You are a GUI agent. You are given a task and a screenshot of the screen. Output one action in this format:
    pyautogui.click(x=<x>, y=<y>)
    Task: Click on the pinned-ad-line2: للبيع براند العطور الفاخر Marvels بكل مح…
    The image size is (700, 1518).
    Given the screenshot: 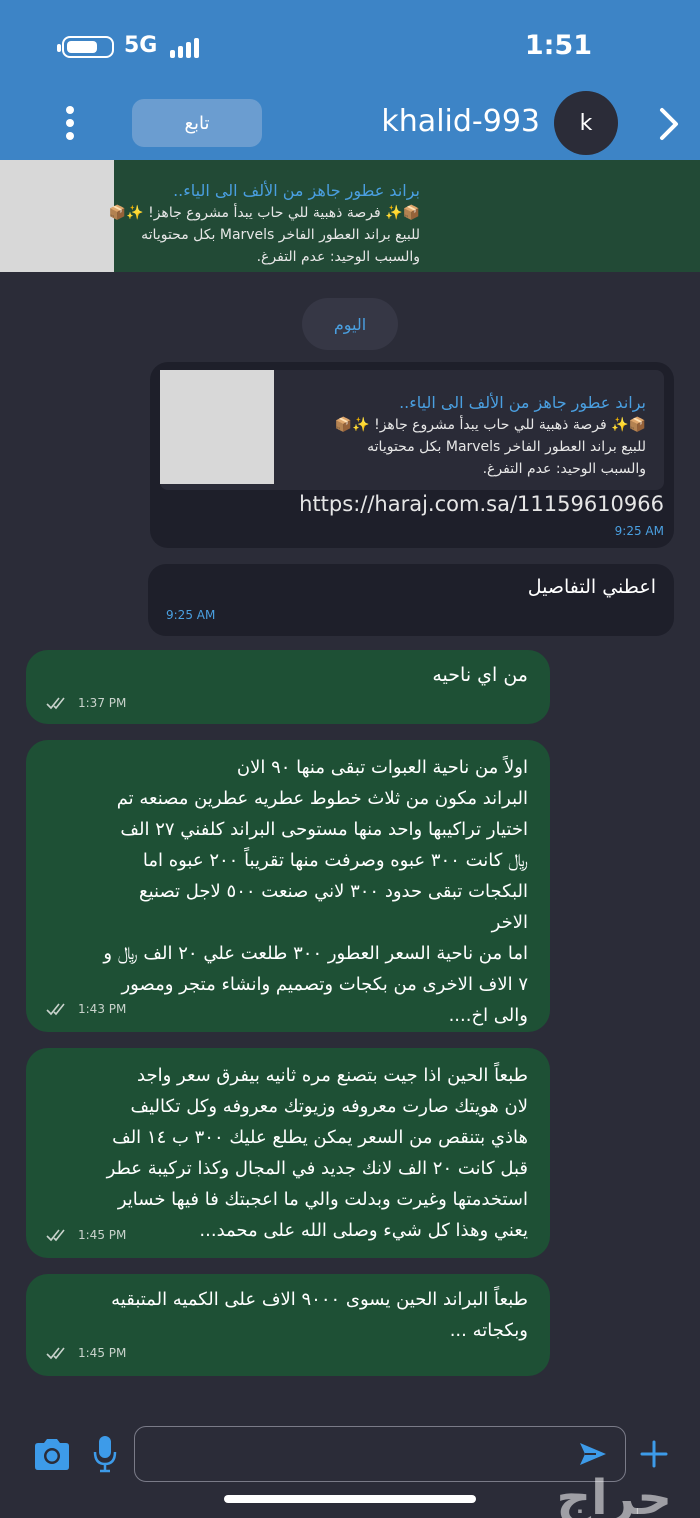 What is the action you would take?
    pyautogui.click(x=280, y=235)
    